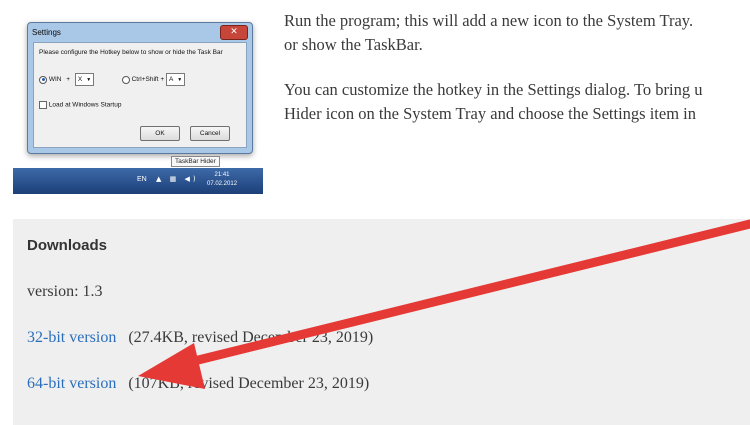 Image resolution: width=750 pixels, height=425 pixels. I want to click on arrow-head, so click(171, 366).